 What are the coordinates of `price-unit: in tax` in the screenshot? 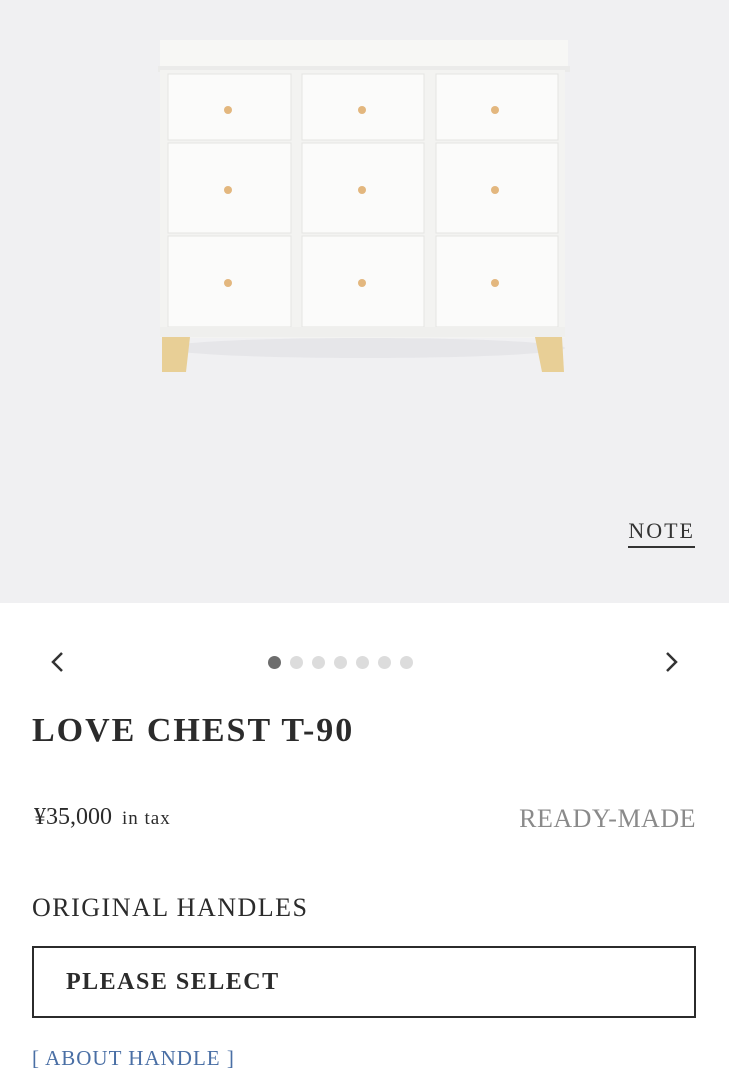 It's located at (146, 818).